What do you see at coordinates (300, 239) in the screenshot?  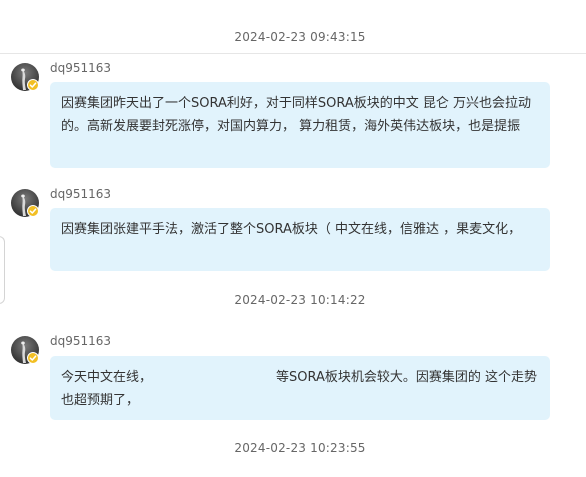 I see `message-bubble: 因赛集团张建平手法，激活了整个SORA板块（ 中文在线，信雅达 ，果麦文化，` at bounding box center [300, 239].